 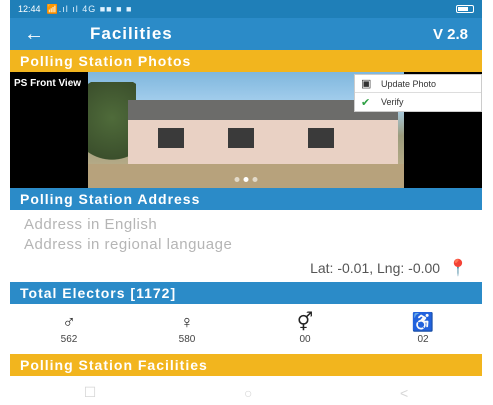 What do you see at coordinates (246, 61) in the screenshot?
I see `photos-section-header: Polling Station Photos` at bounding box center [246, 61].